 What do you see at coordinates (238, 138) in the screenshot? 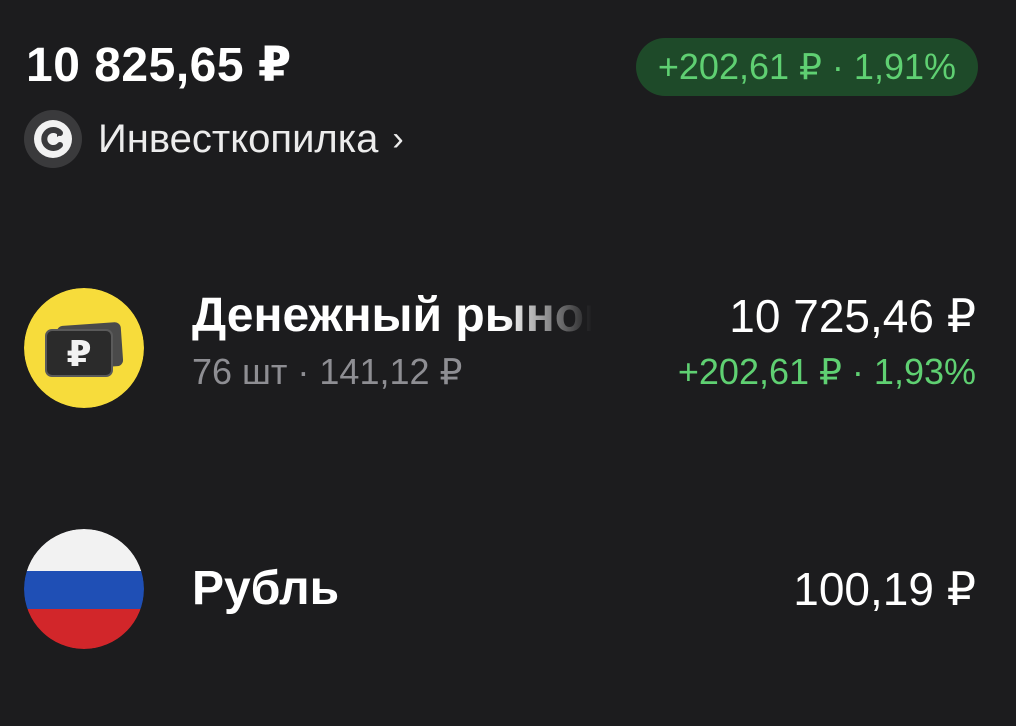
I see `account-name: Инвесткопилка` at bounding box center [238, 138].